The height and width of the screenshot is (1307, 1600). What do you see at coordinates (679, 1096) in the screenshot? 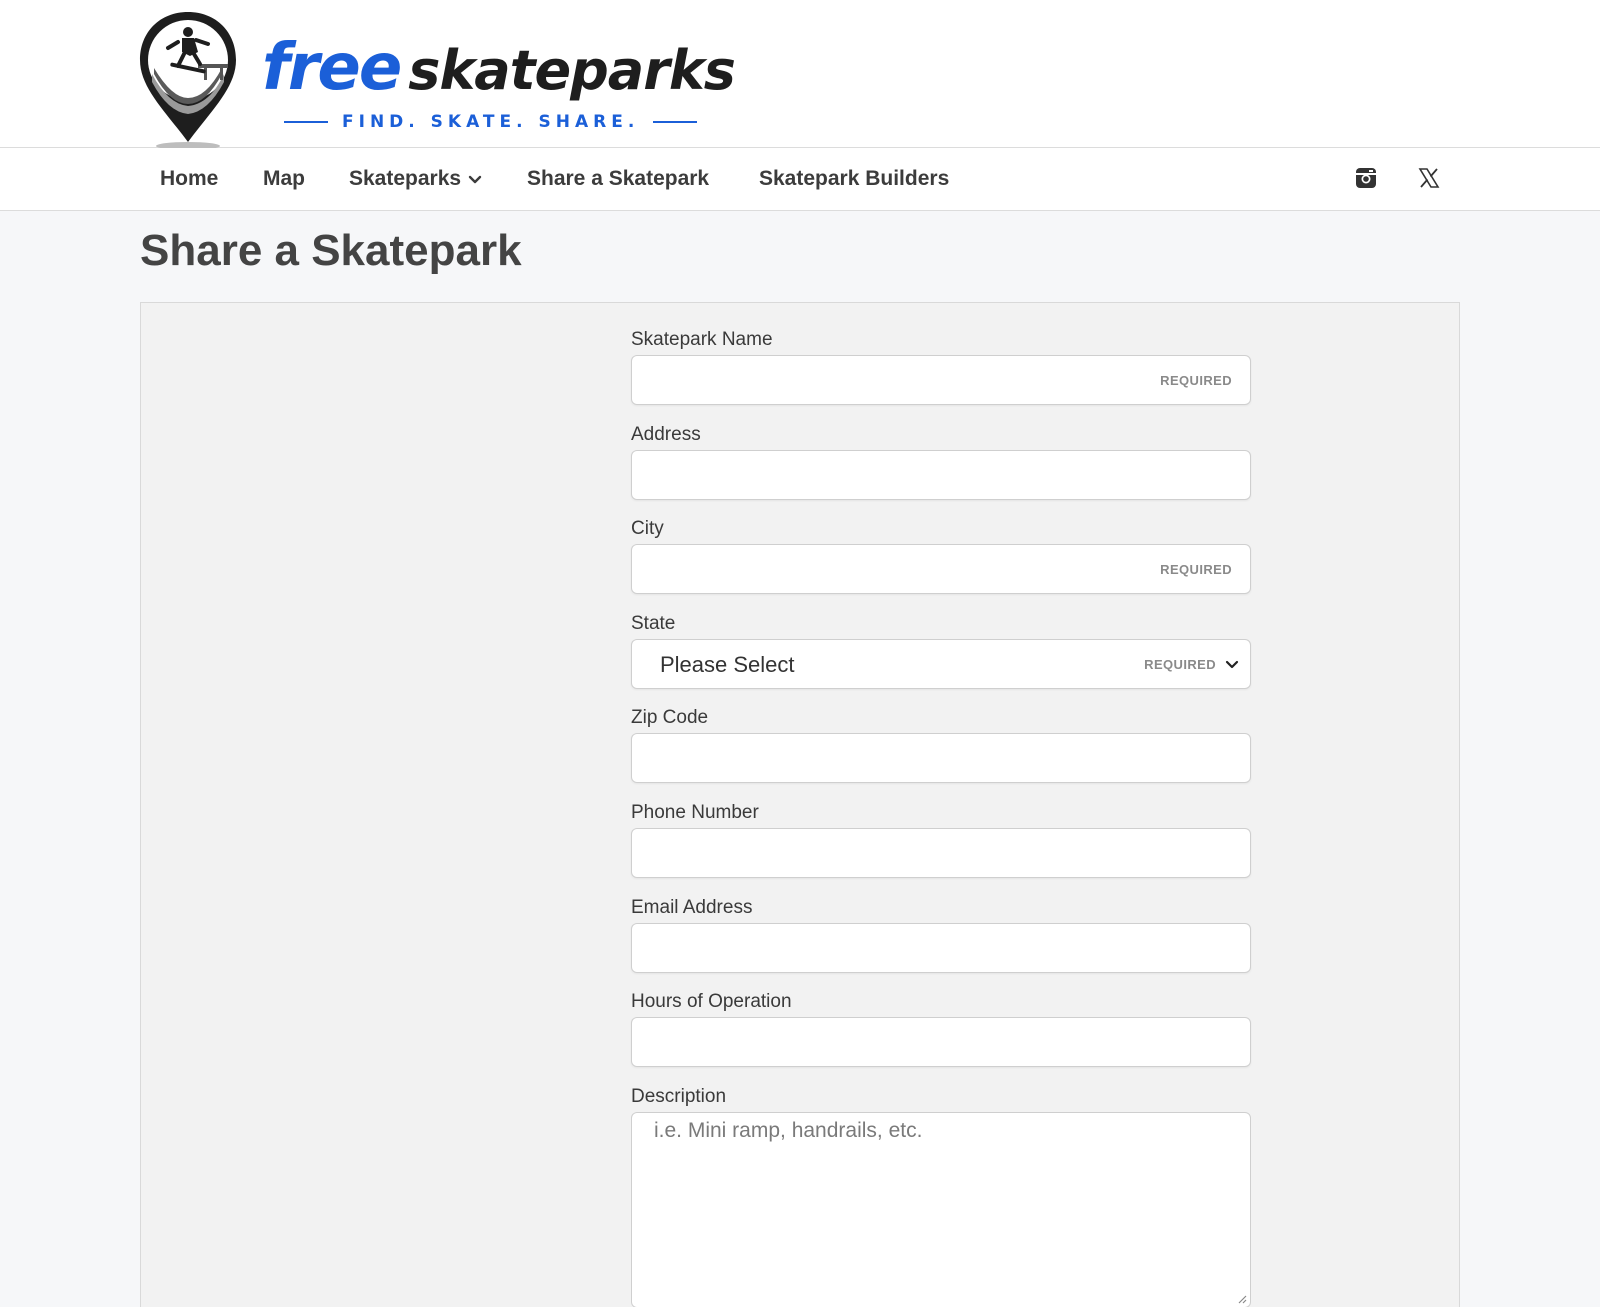
I see `description-label: Description` at bounding box center [679, 1096].